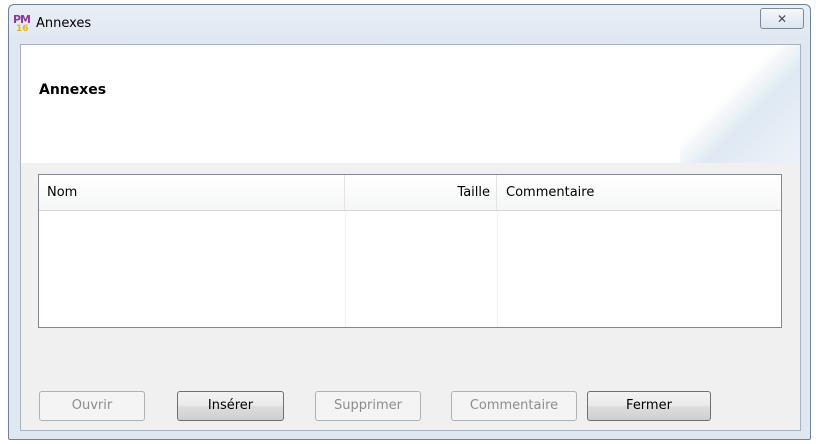  What do you see at coordinates (649, 406) in the screenshot?
I see `close-button: Fermer` at bounding box center [649, 406].